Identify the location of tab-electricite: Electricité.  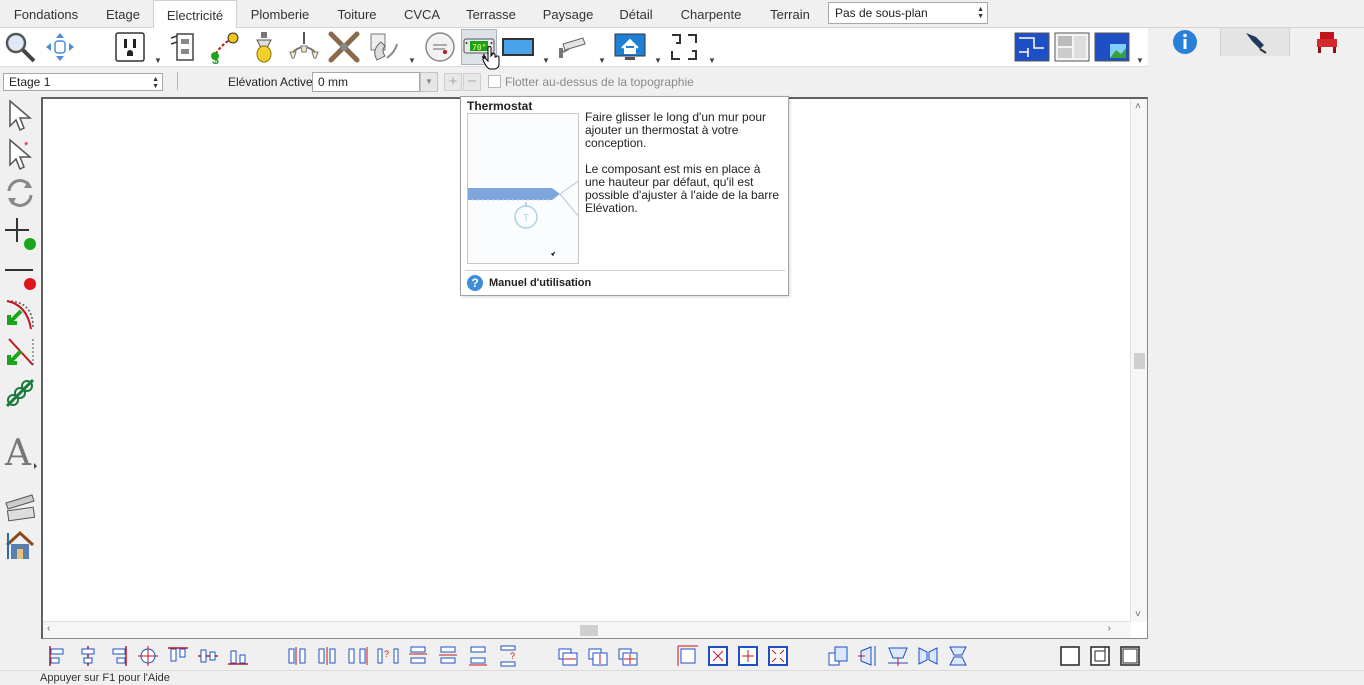
(195, 14).